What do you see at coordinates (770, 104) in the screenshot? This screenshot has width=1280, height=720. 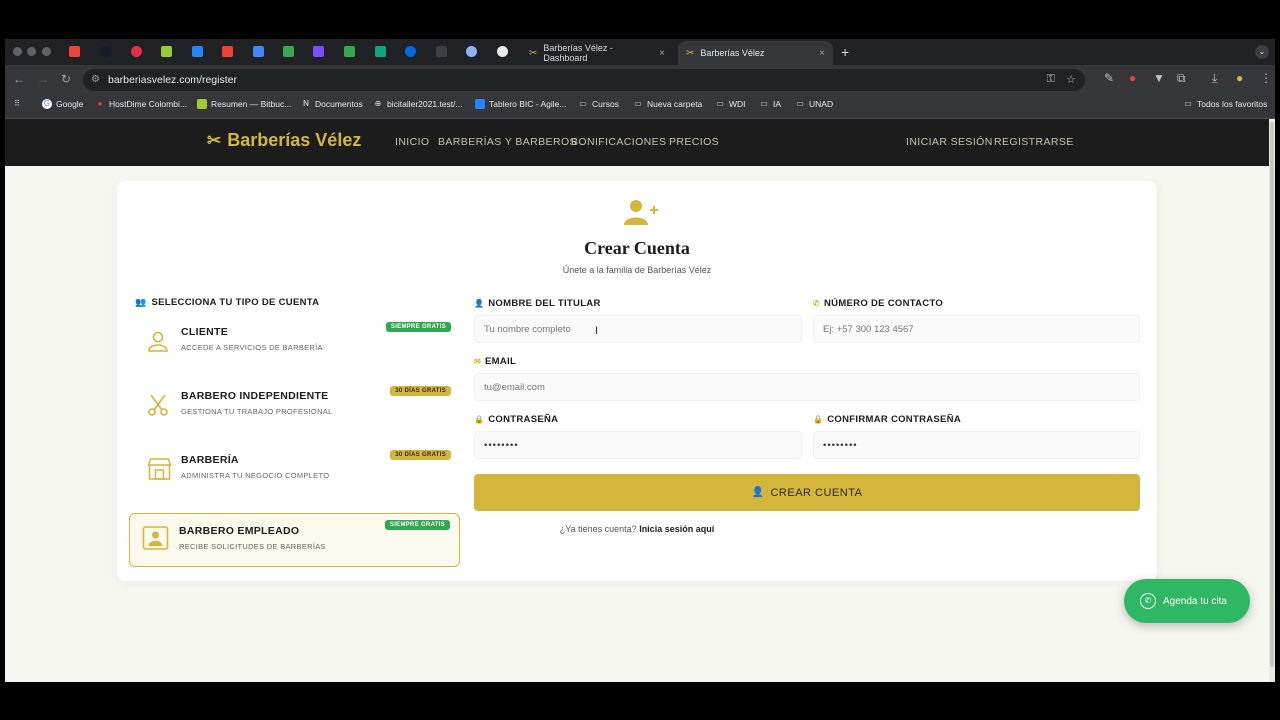 I see `bookmark-folder: ▭ IA` at bounding box center [770, 104].